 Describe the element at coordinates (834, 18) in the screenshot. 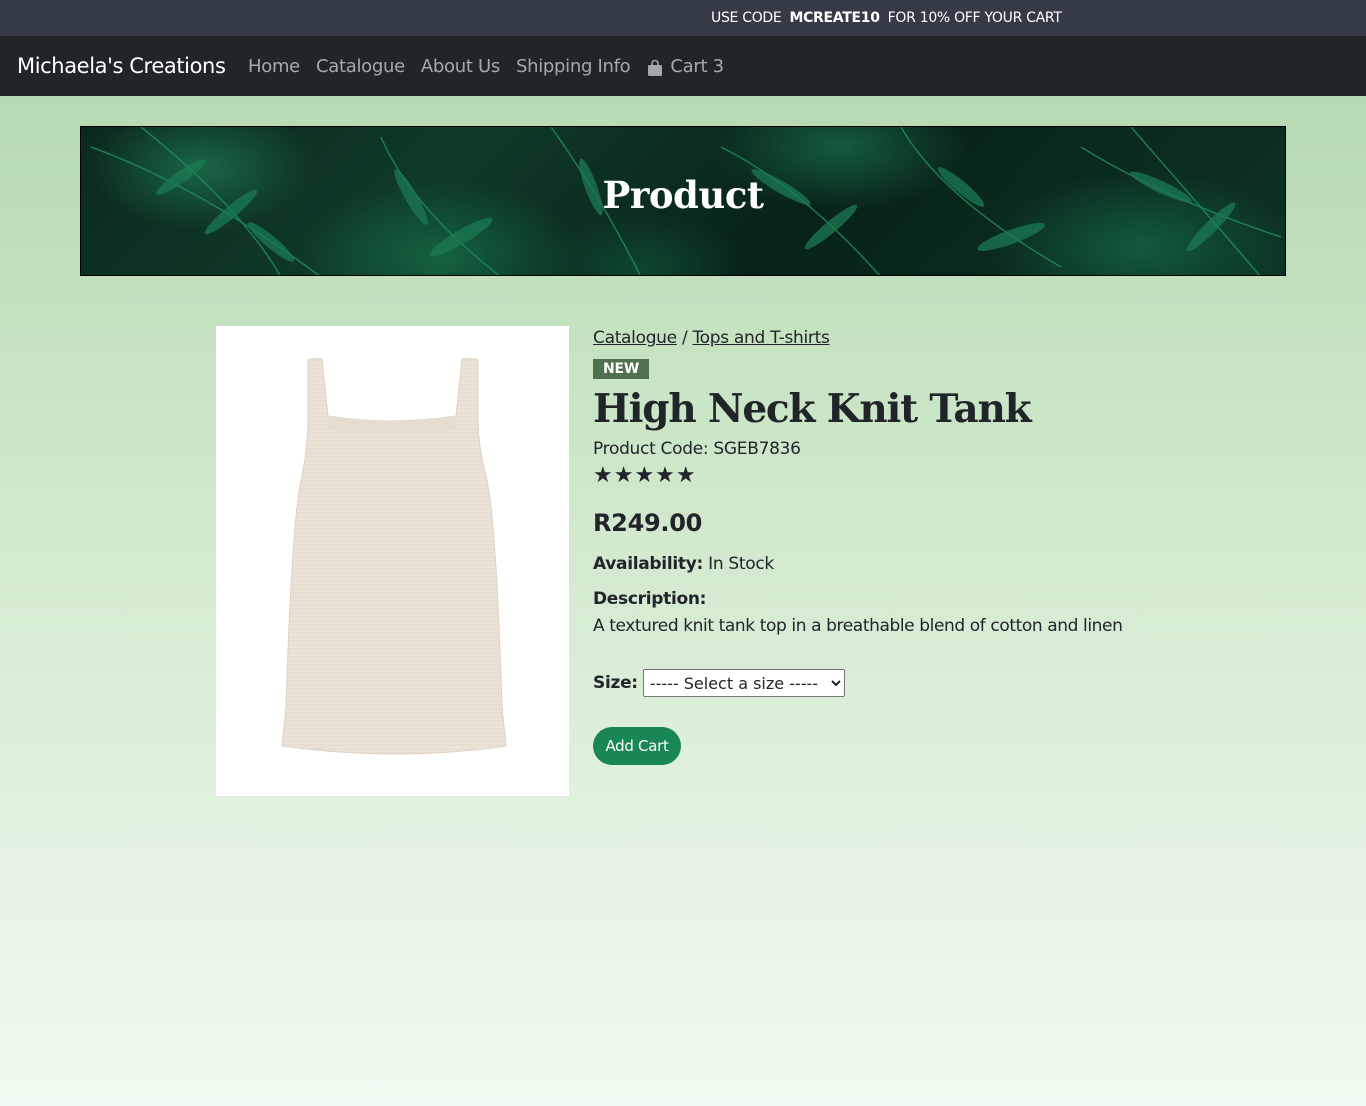

I see `promo-code: MCREATE10` at that location.